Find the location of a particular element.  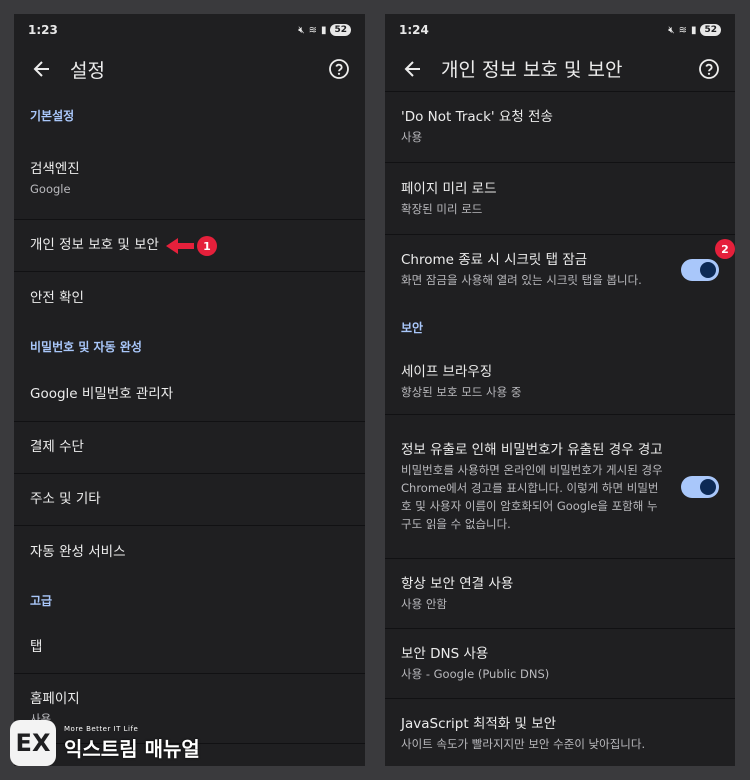

section-header-basic: 기본설정 is located at coordinates (52, 115).